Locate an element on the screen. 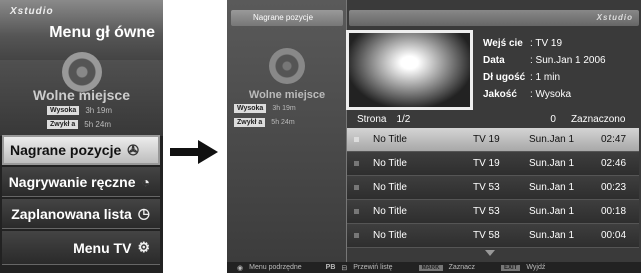 This screenshot has height=273, width=641. pb-key: PB is located at coordinates (330, 267).